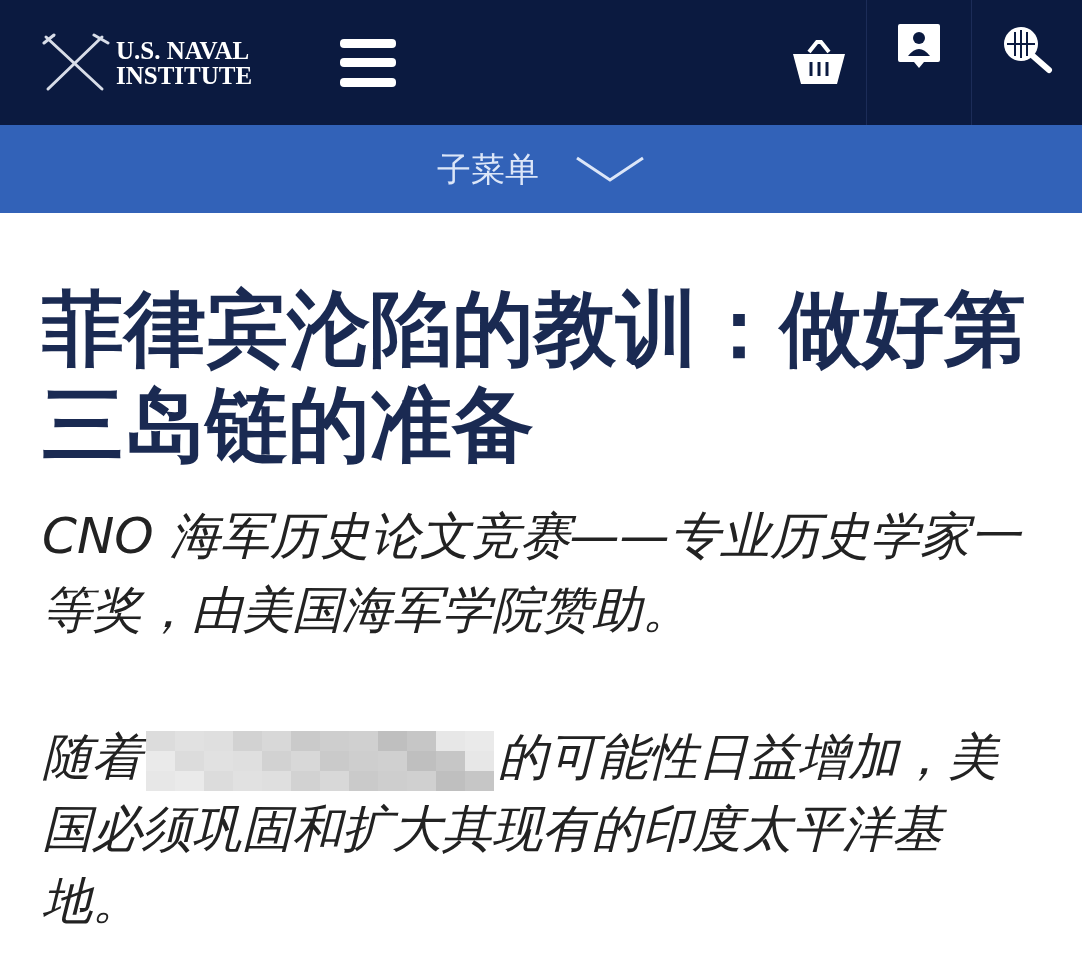 The height and width of the screenshot is (980, 1082). Describe the element at coordinates (532, 573) in the screenshot. I see `article-subtitle: CNO 海军历史论文竞赛——专业历史学家一等奖，由美国海军学院赞助。` at that location.